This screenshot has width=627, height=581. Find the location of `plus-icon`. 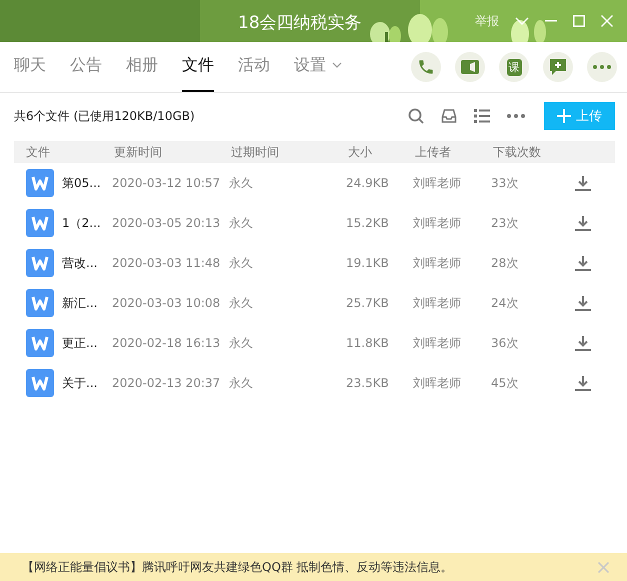

plus-icon is located at coordinates (564, 116).